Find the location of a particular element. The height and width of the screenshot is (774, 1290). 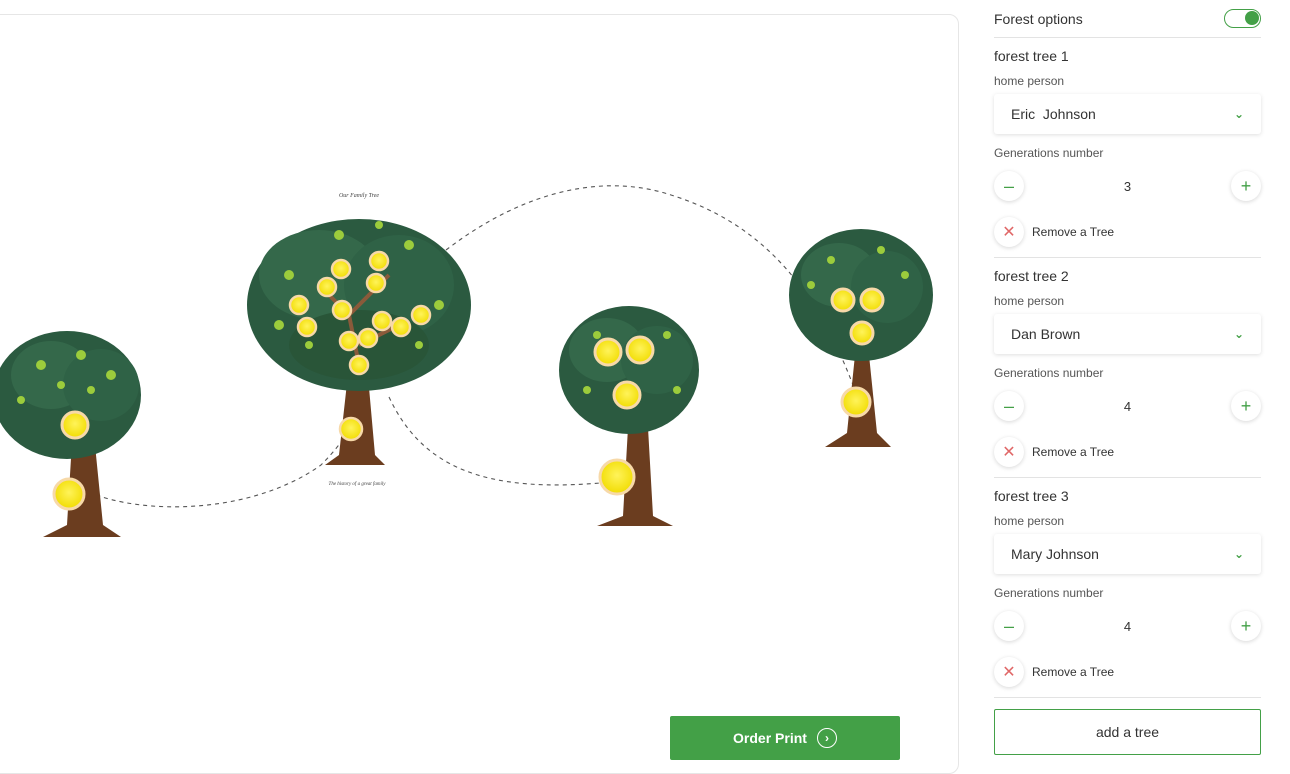

order-print-label: Order Print is located at coordinates (770, 738).